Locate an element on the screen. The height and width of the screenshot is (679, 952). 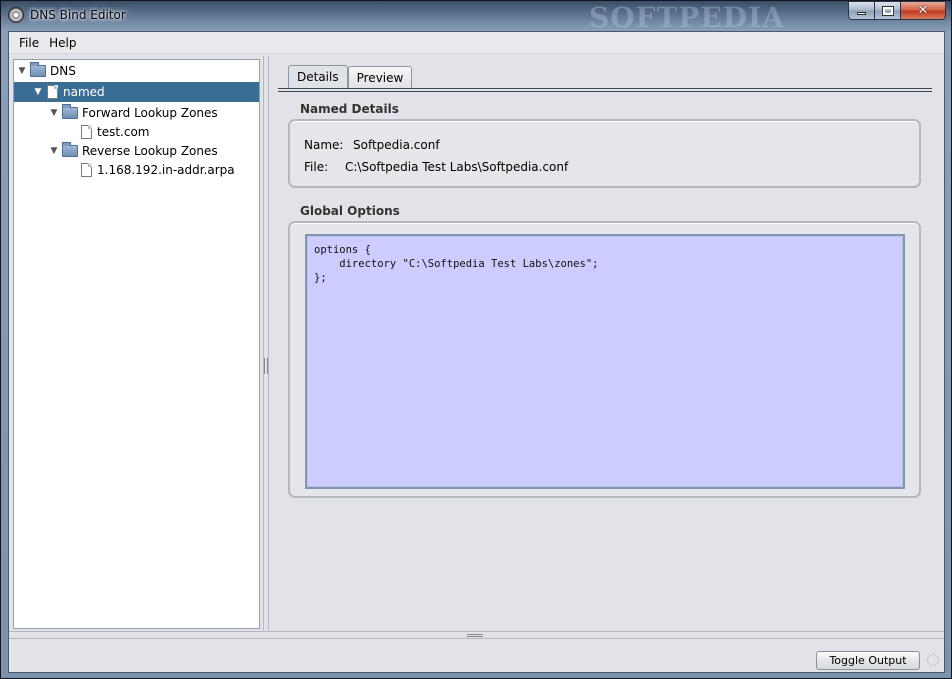
maximize-icon is located at coordinates (887, 10).